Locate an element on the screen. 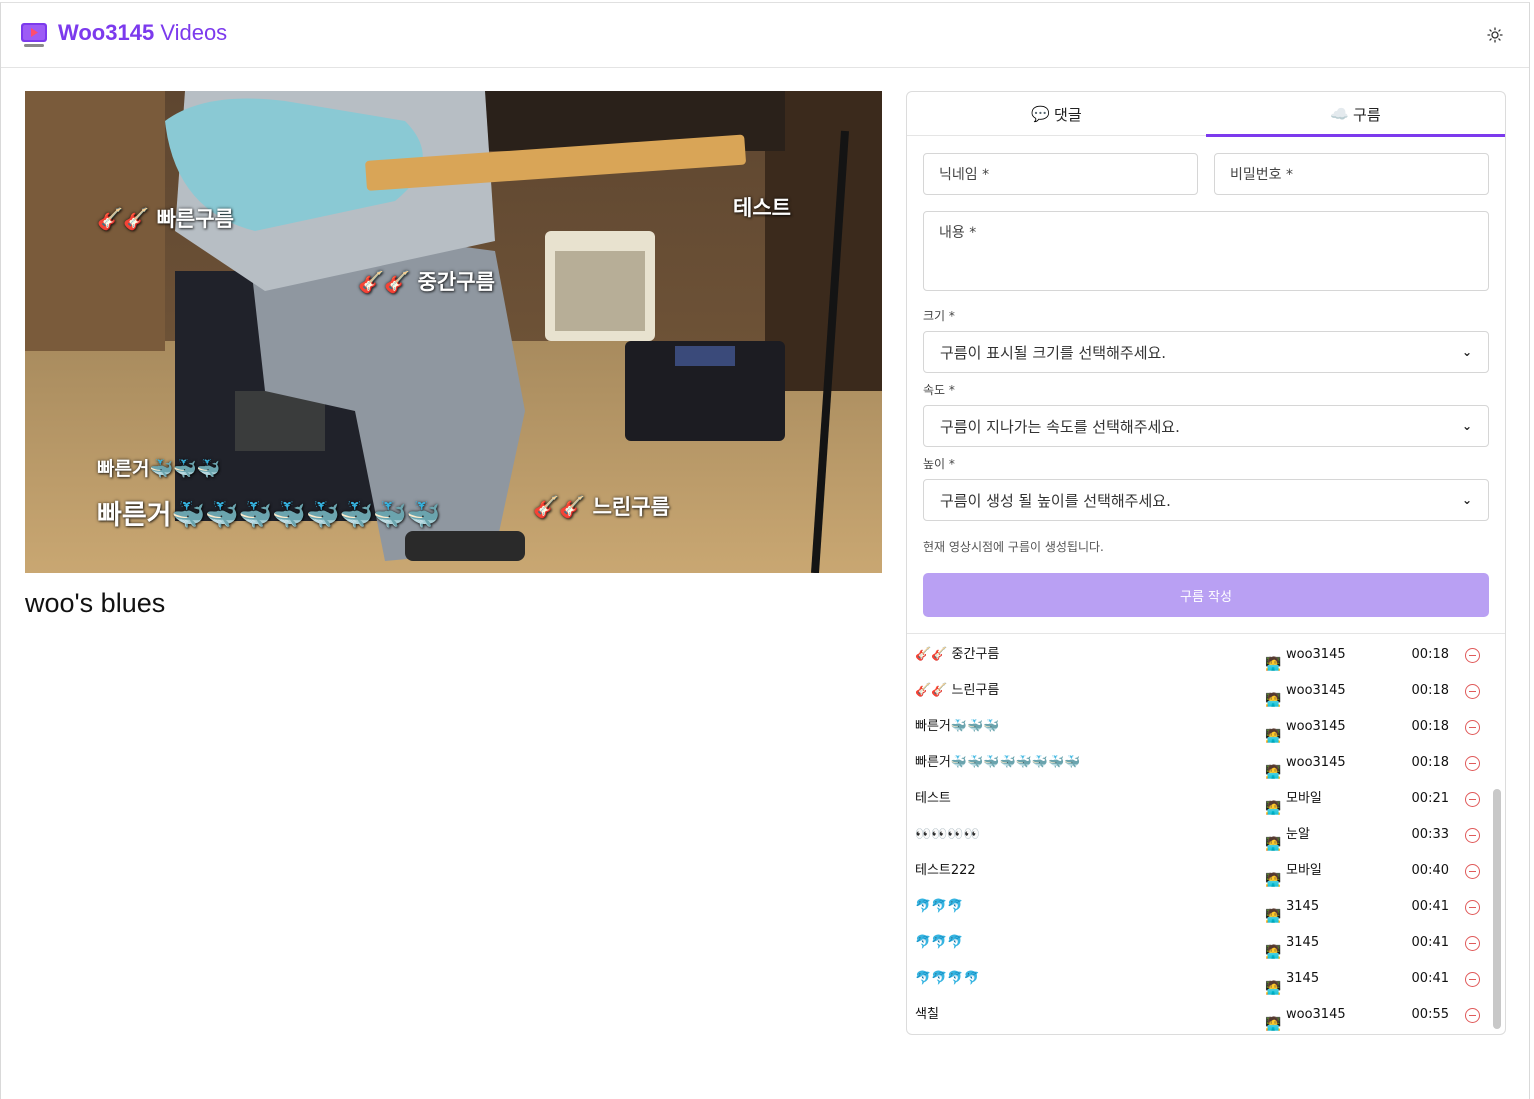 Image resolution: width=1534 pixels, height=1099 pixels. brand-suffix: Videos is located at coordinates (194, 32).